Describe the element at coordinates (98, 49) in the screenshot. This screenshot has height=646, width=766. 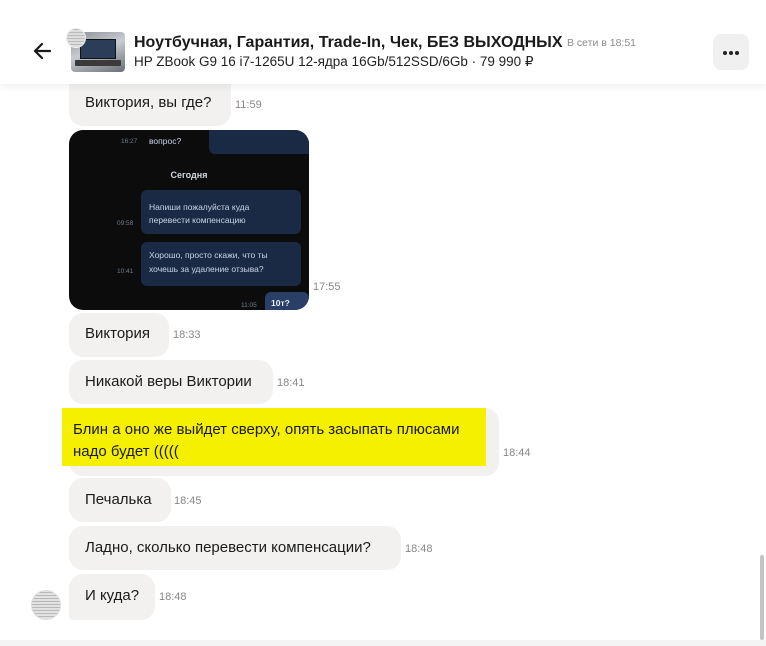
I see `laptop-screen-image` at that location.